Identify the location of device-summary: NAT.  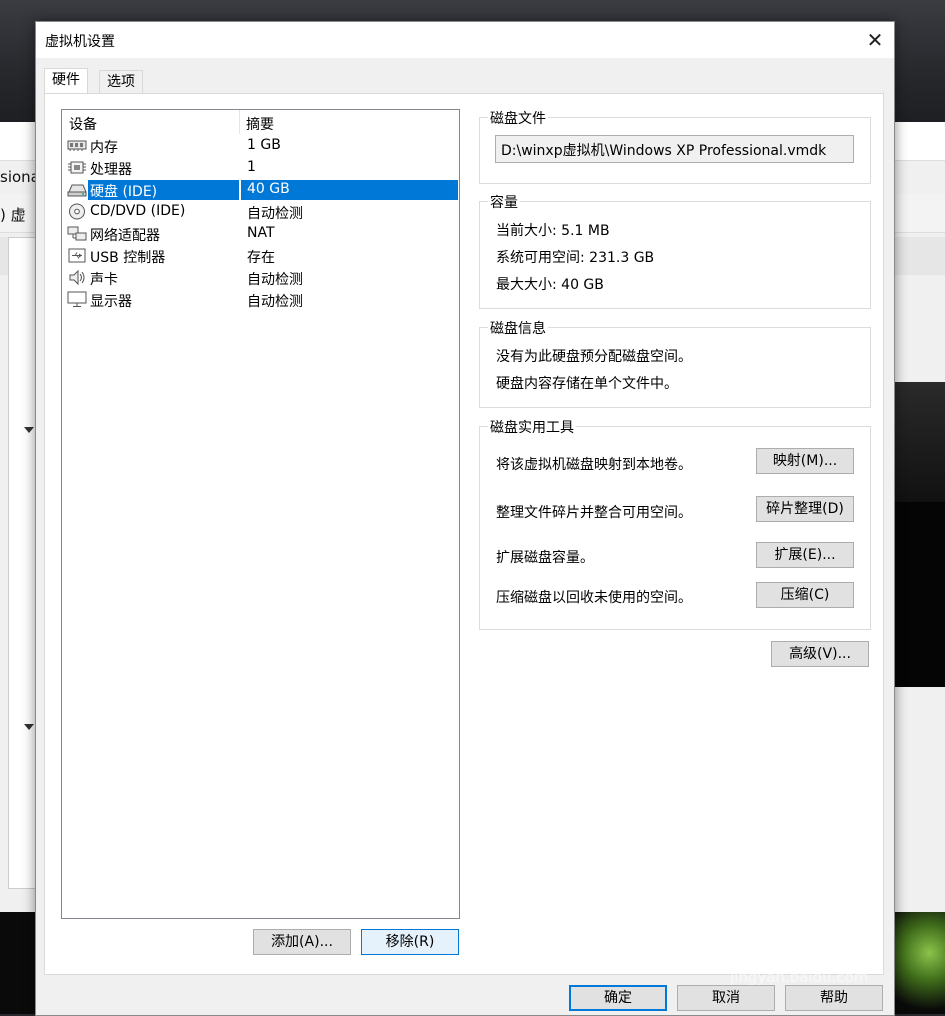
(261, 233).